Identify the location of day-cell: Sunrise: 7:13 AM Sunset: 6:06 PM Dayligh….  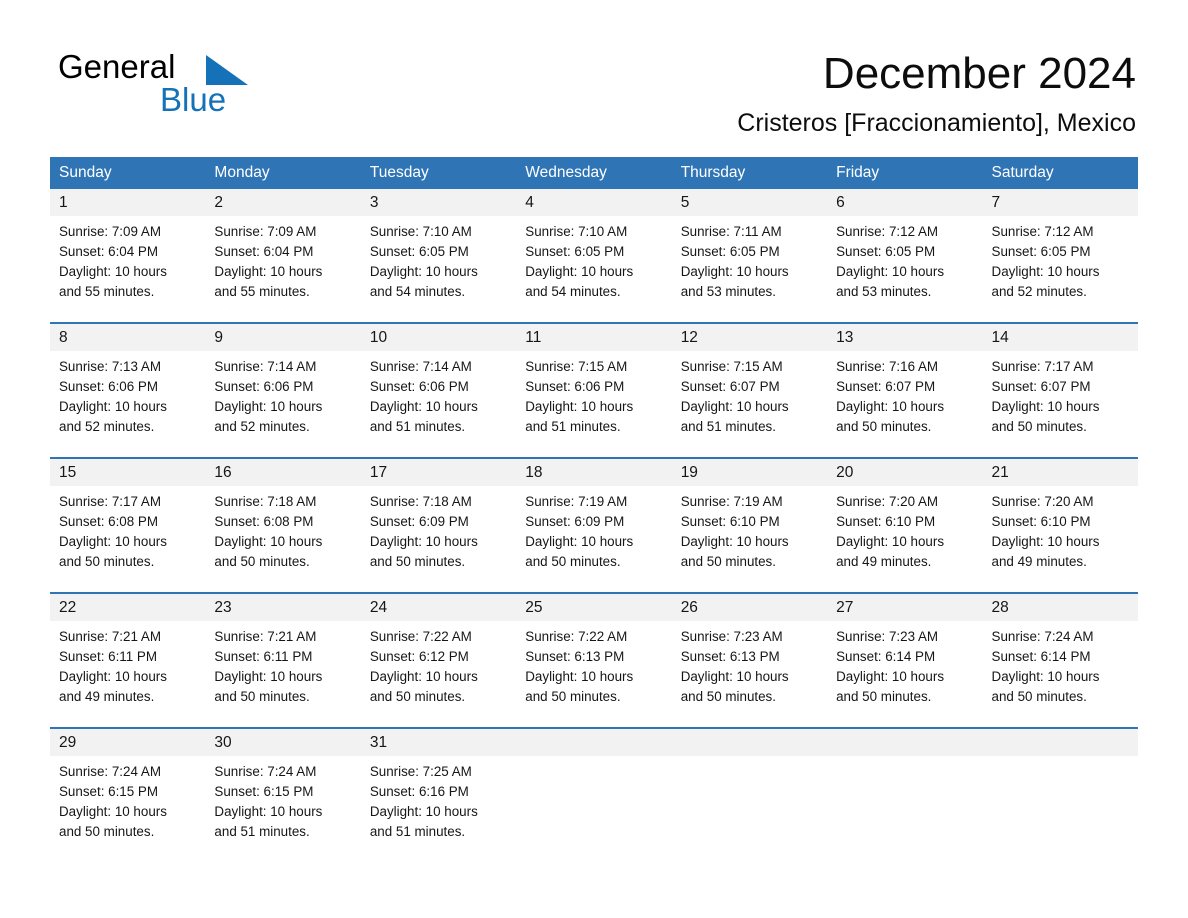
(127, 404).